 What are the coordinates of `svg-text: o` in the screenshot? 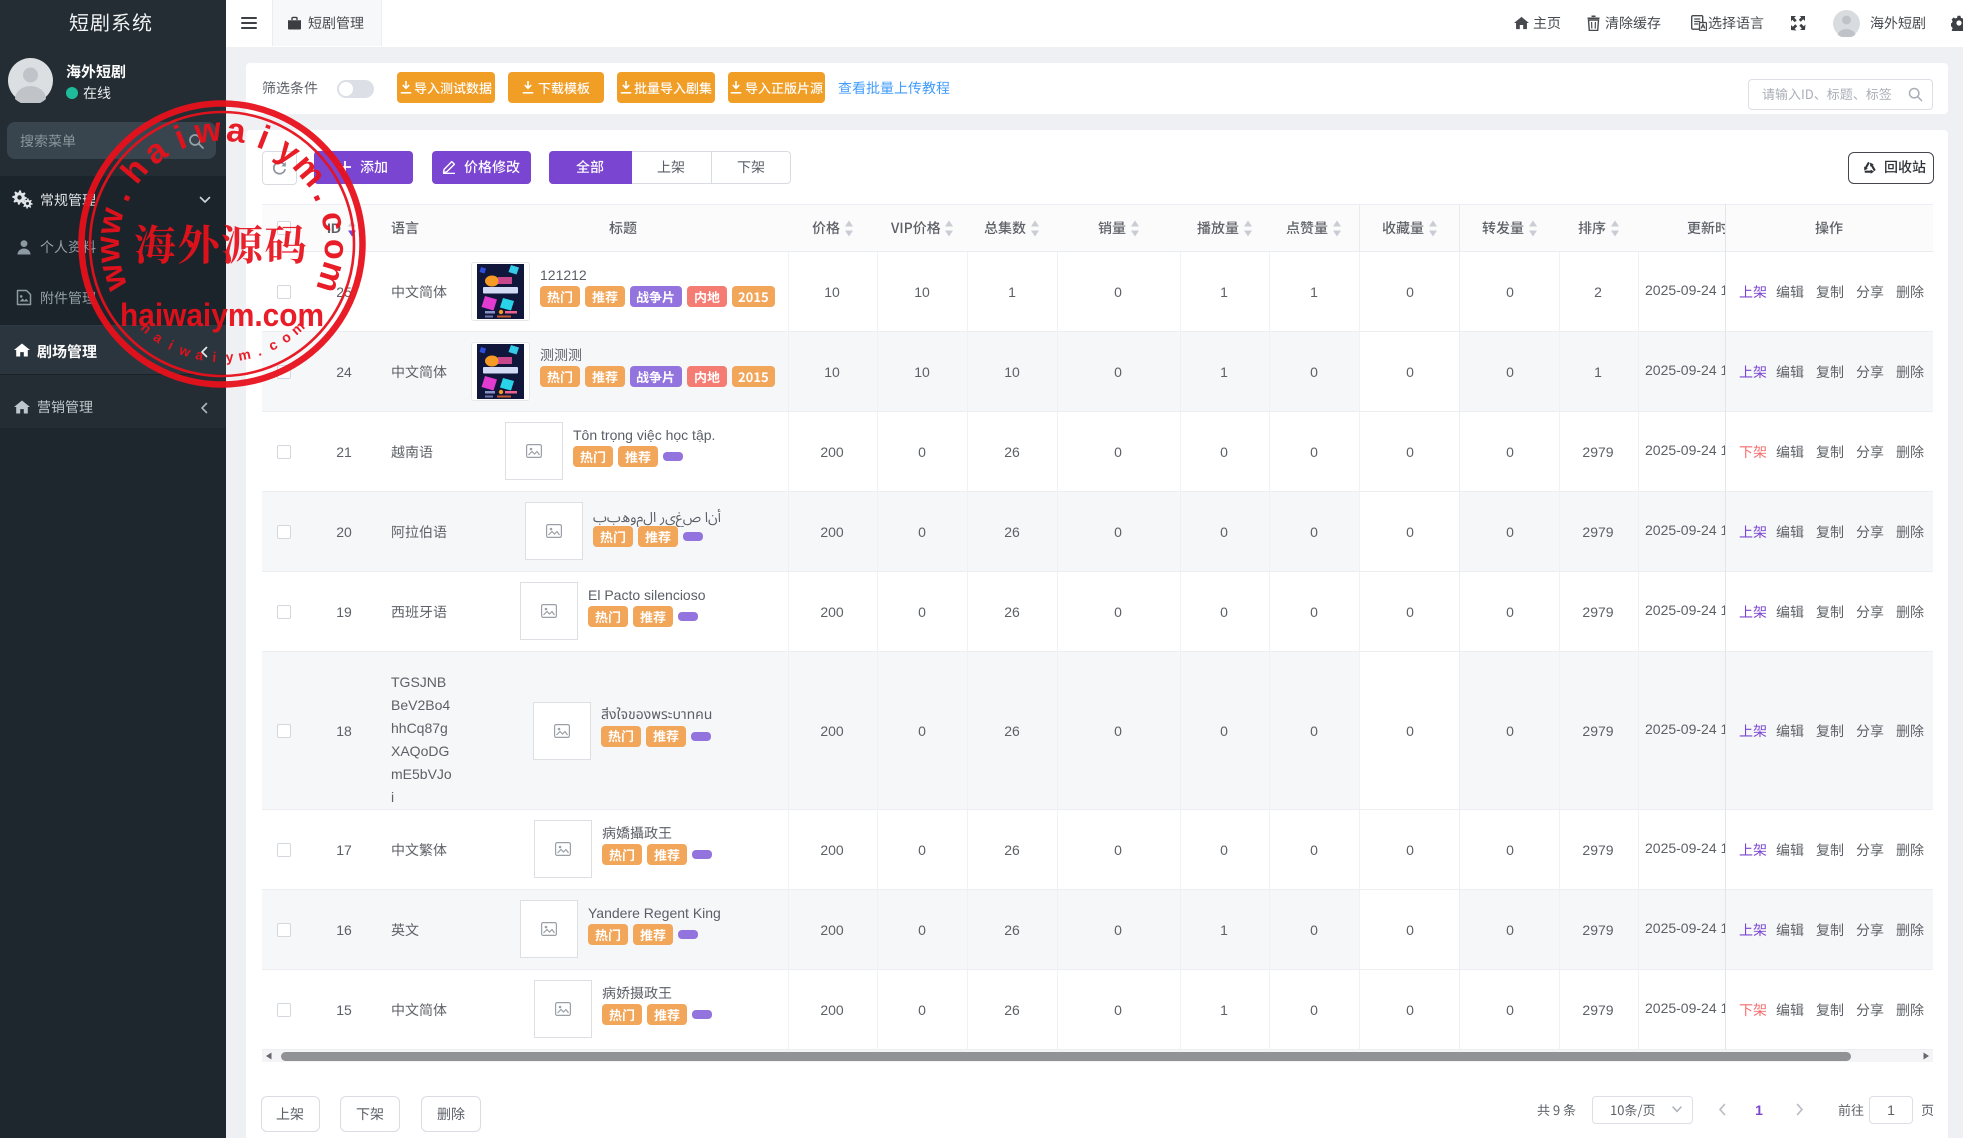 It's located at (335, 249).